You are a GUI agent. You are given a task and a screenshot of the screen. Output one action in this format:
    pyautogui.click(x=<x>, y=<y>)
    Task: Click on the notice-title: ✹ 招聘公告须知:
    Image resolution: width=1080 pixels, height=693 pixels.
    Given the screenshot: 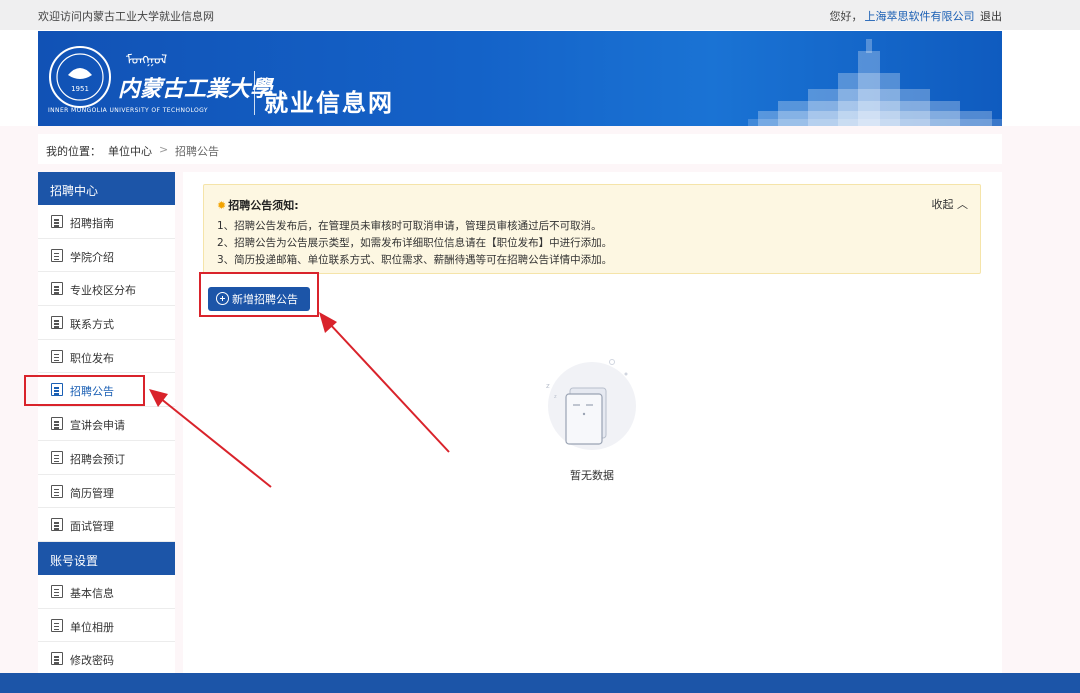 What is the action you would take?
    pyautogui.click(x=258, y=205)
    